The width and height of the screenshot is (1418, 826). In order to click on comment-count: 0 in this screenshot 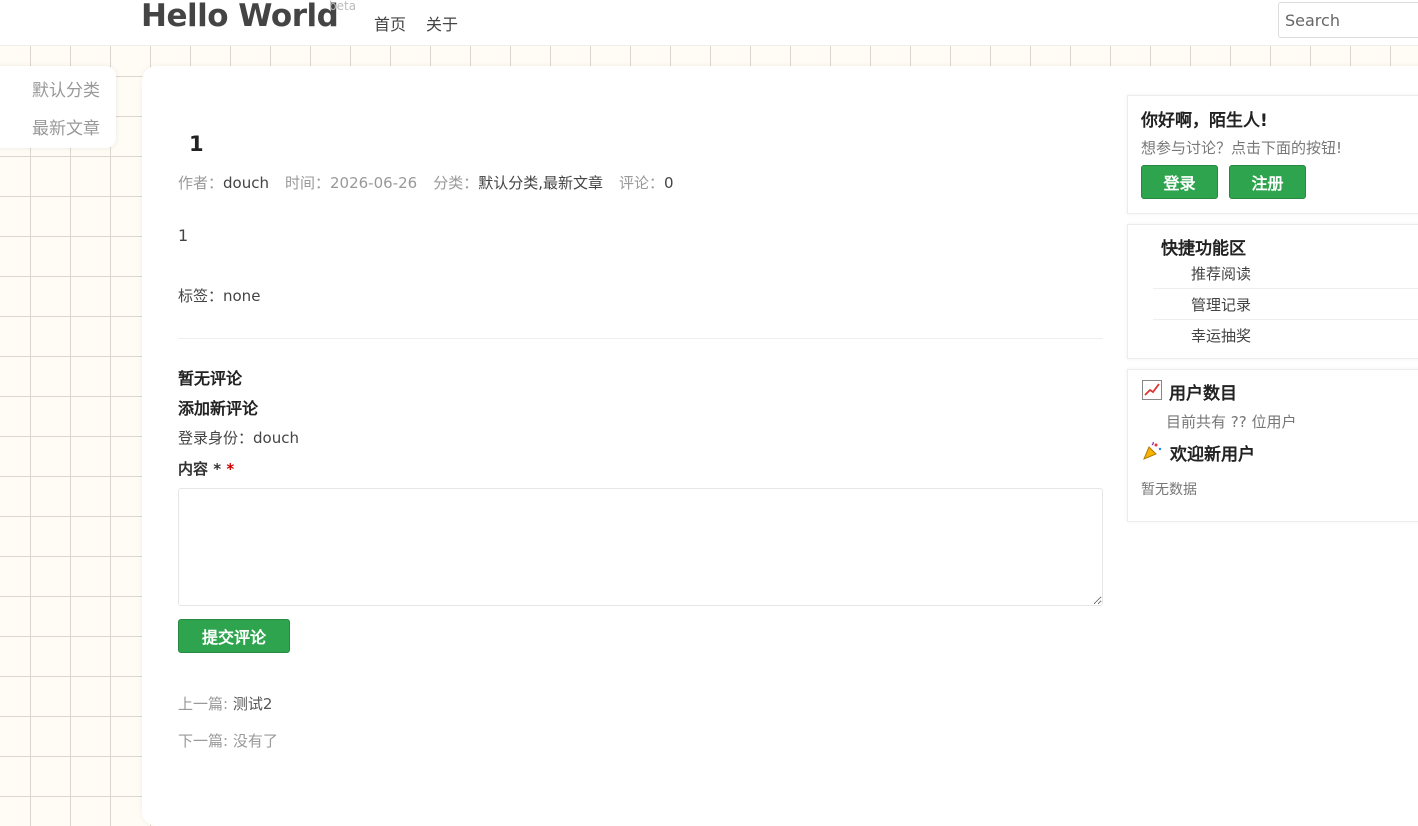, I will do `click(669, 183)`.